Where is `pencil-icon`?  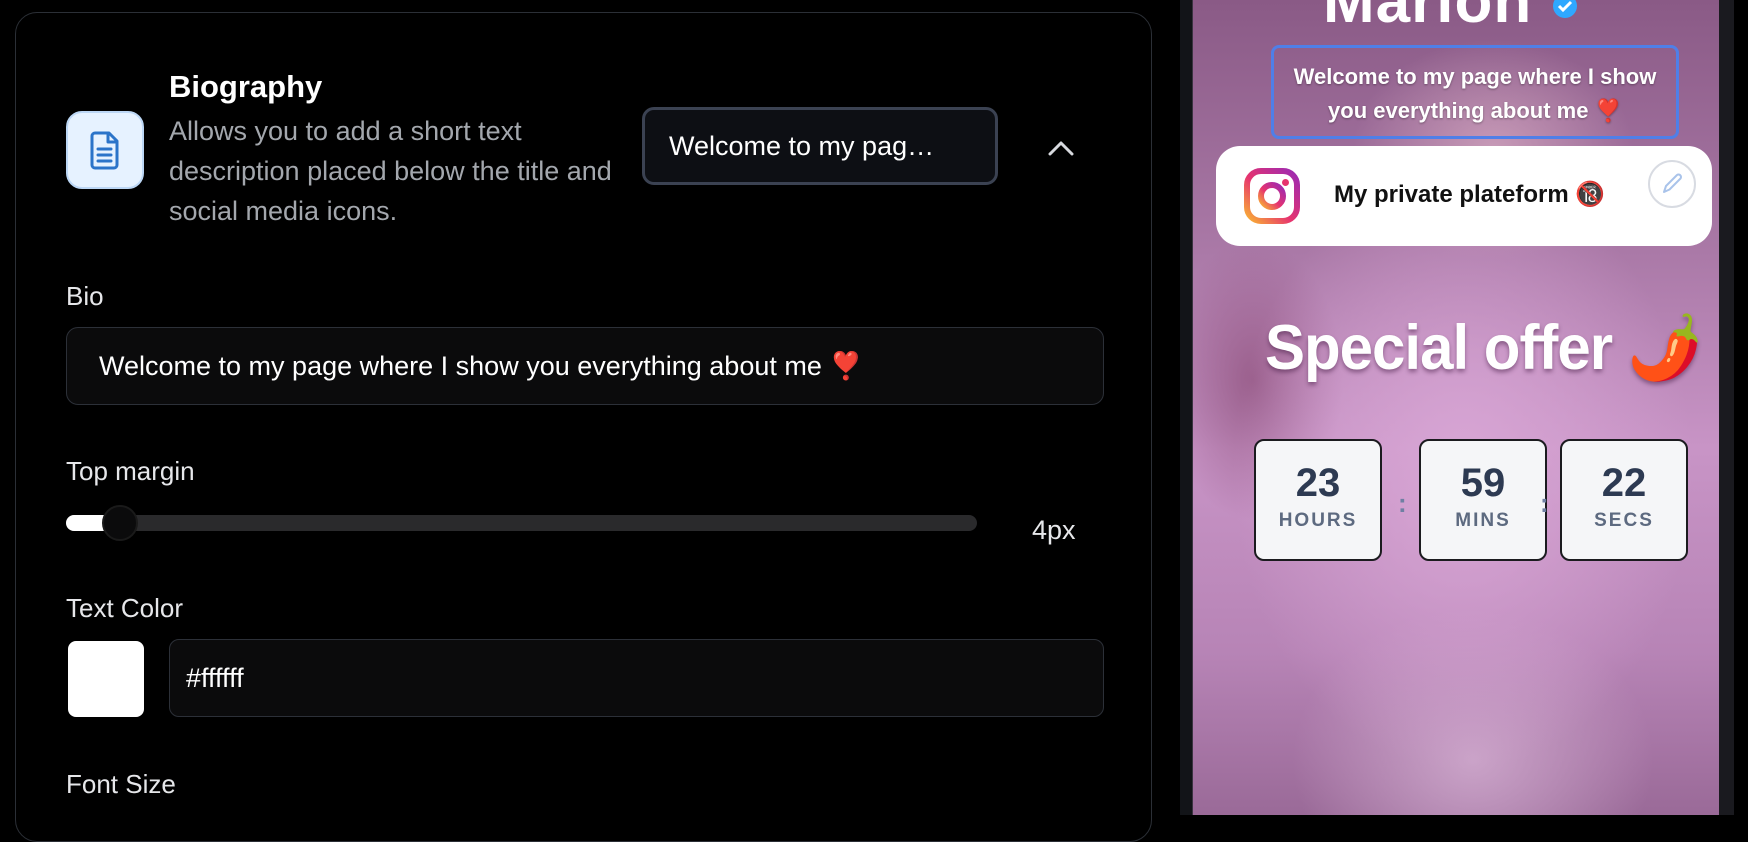
pencil-icon is located at coordinates (1672, 183).